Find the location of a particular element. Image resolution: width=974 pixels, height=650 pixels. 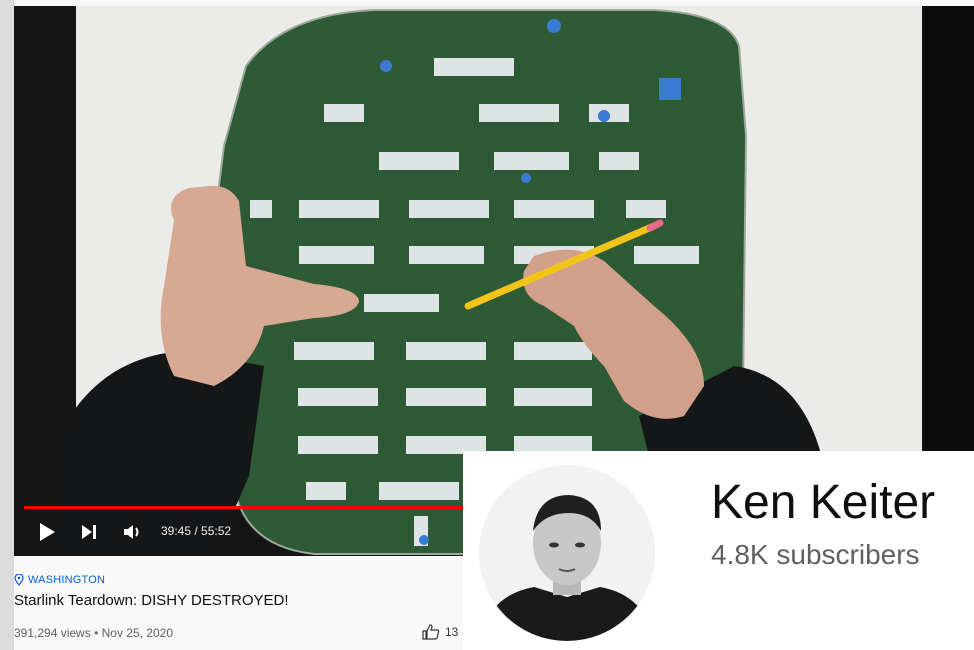

like-count: 13 is located at coordinates (452, 632).